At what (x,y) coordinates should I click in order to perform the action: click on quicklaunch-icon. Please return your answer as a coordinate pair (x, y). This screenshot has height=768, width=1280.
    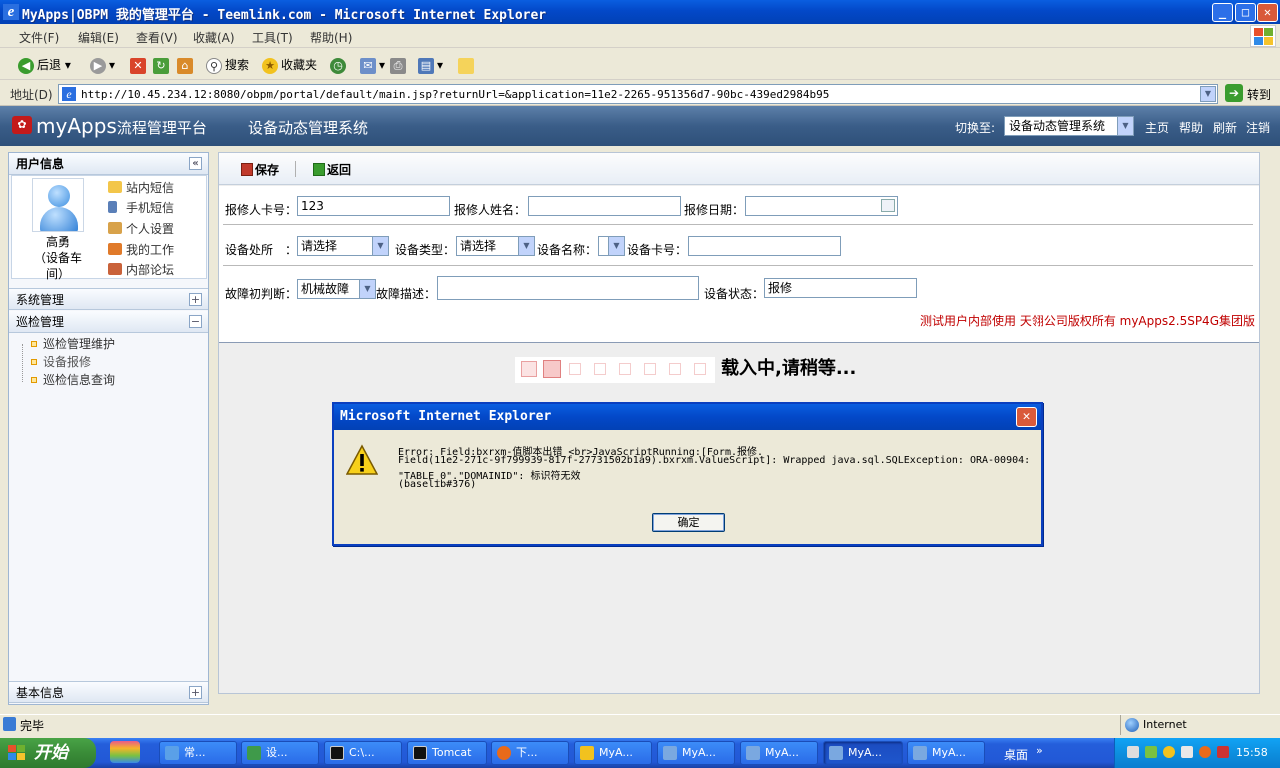
    Looking at the image, I should click on (125, 752).